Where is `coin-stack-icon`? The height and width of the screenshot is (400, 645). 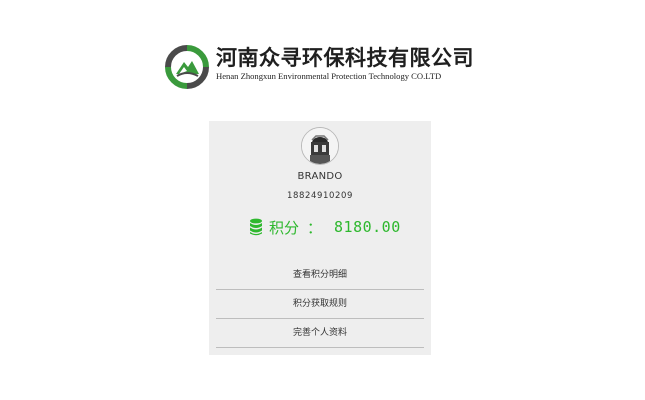 coin-stack-icon is located at coordinates (256, 227).